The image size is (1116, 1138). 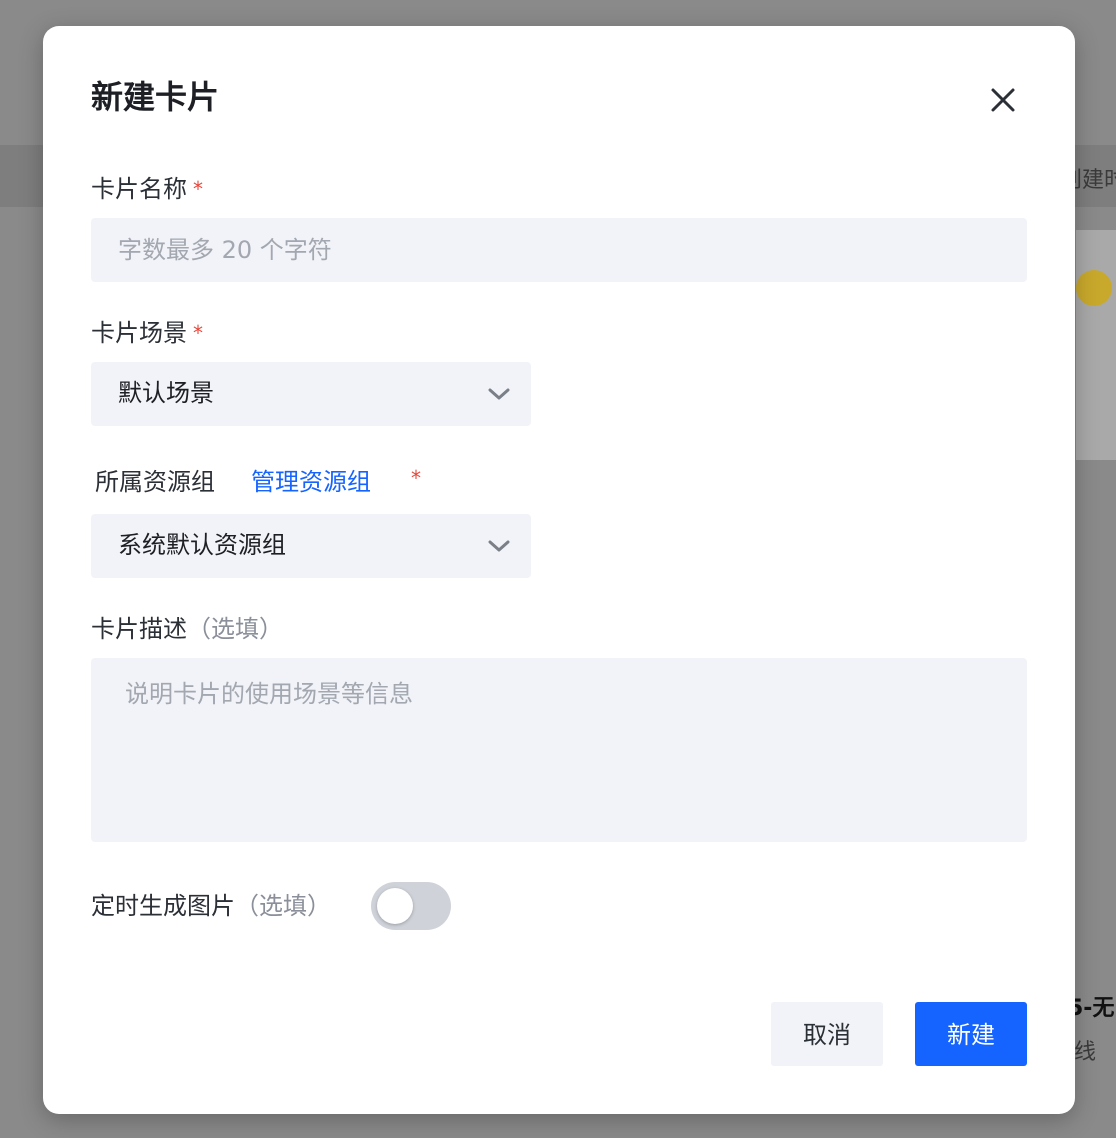 I want to click on create-button: 新建, so click(x=971, y=1034).